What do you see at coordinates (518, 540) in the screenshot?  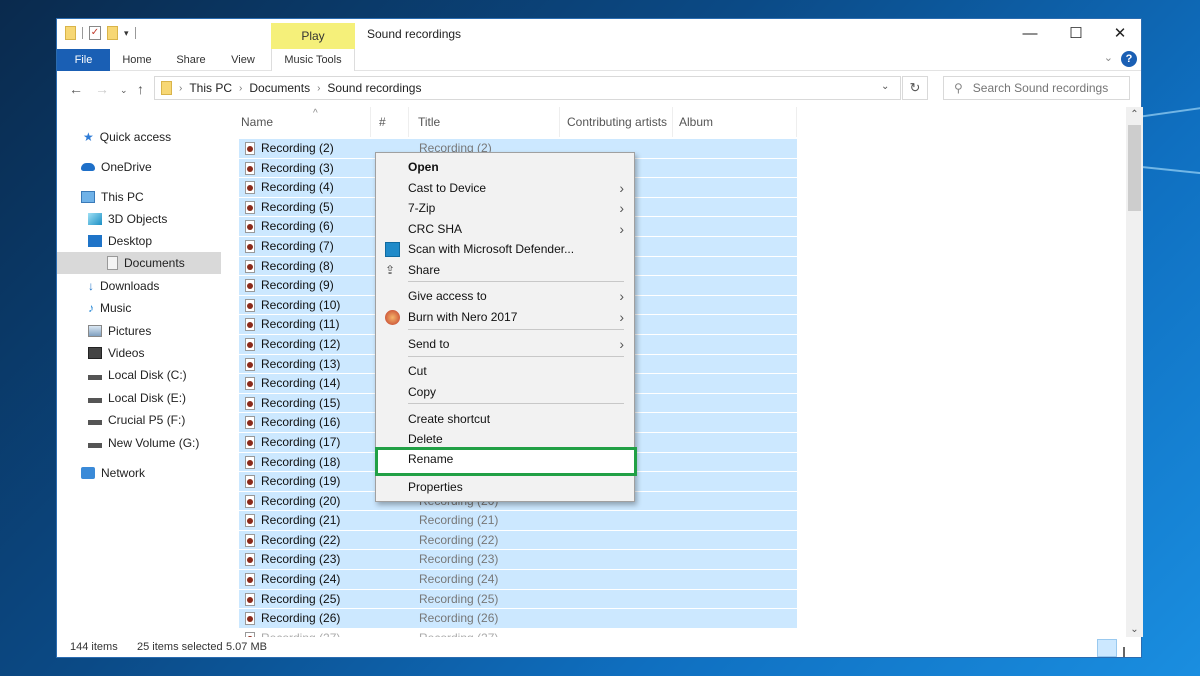 I see `file-row: Recording (22) Recording (22)` at bounding box center [518, 540].